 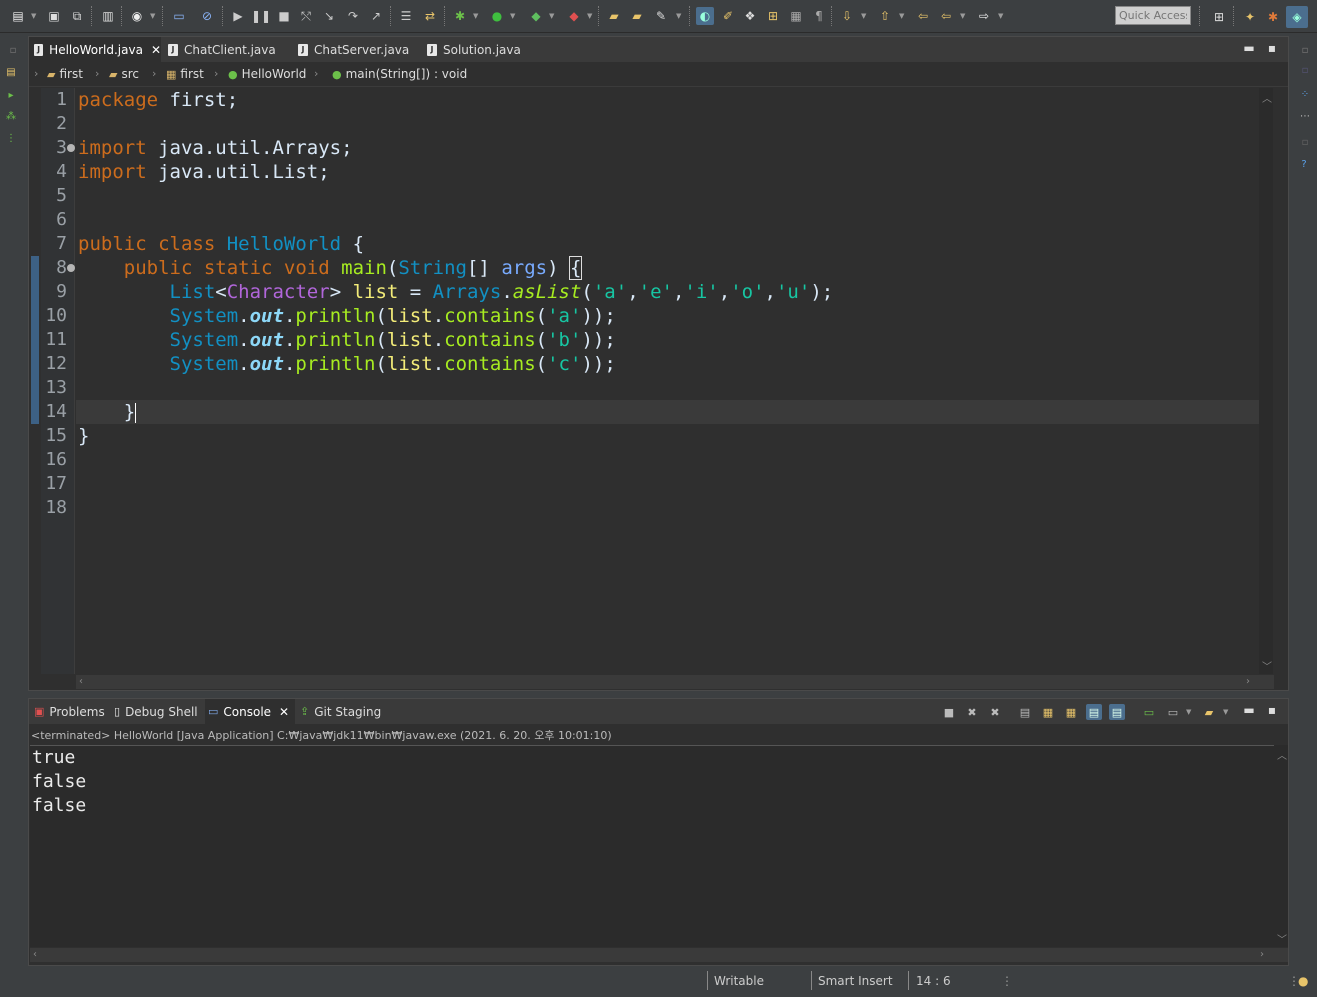 What do you see at coordinates (54, 16) in the screenshot?
I see `save-icon: ▣` at bounding box center [54, 16].